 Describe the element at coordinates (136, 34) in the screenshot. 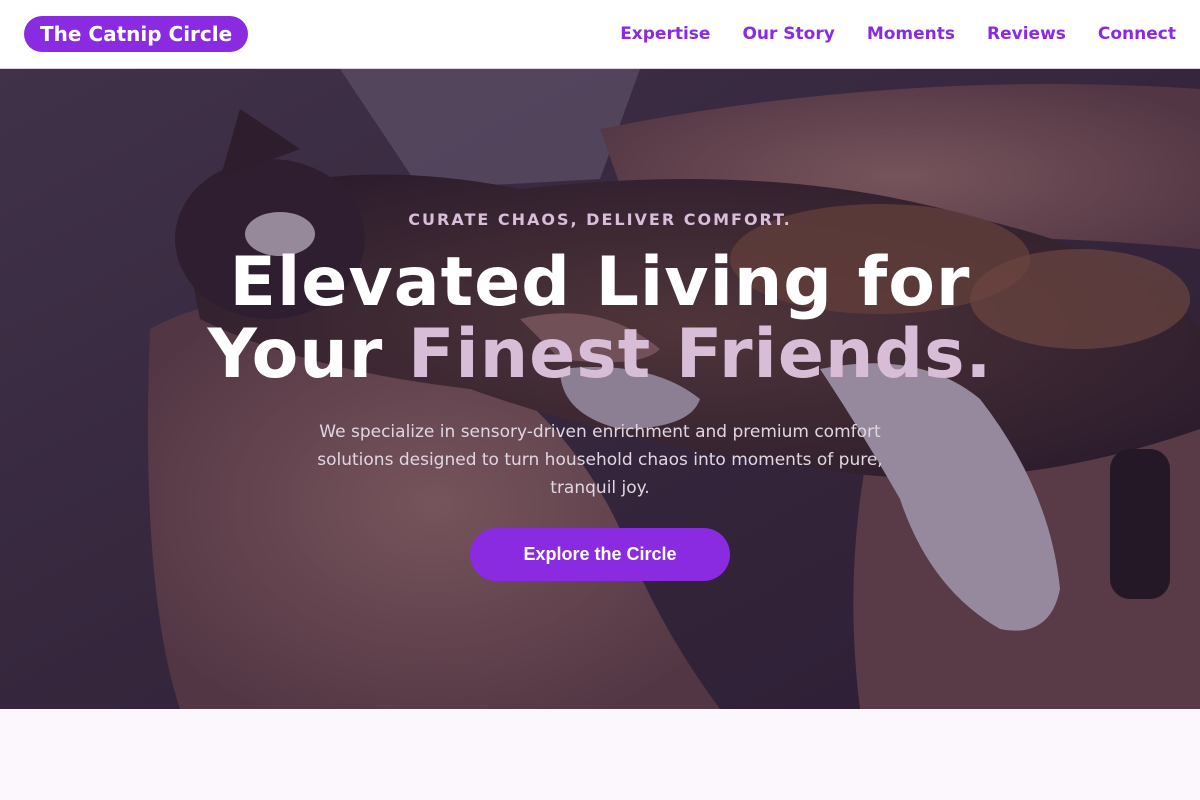

I see `brand-logo-button: The Catnip Circle` at that location.